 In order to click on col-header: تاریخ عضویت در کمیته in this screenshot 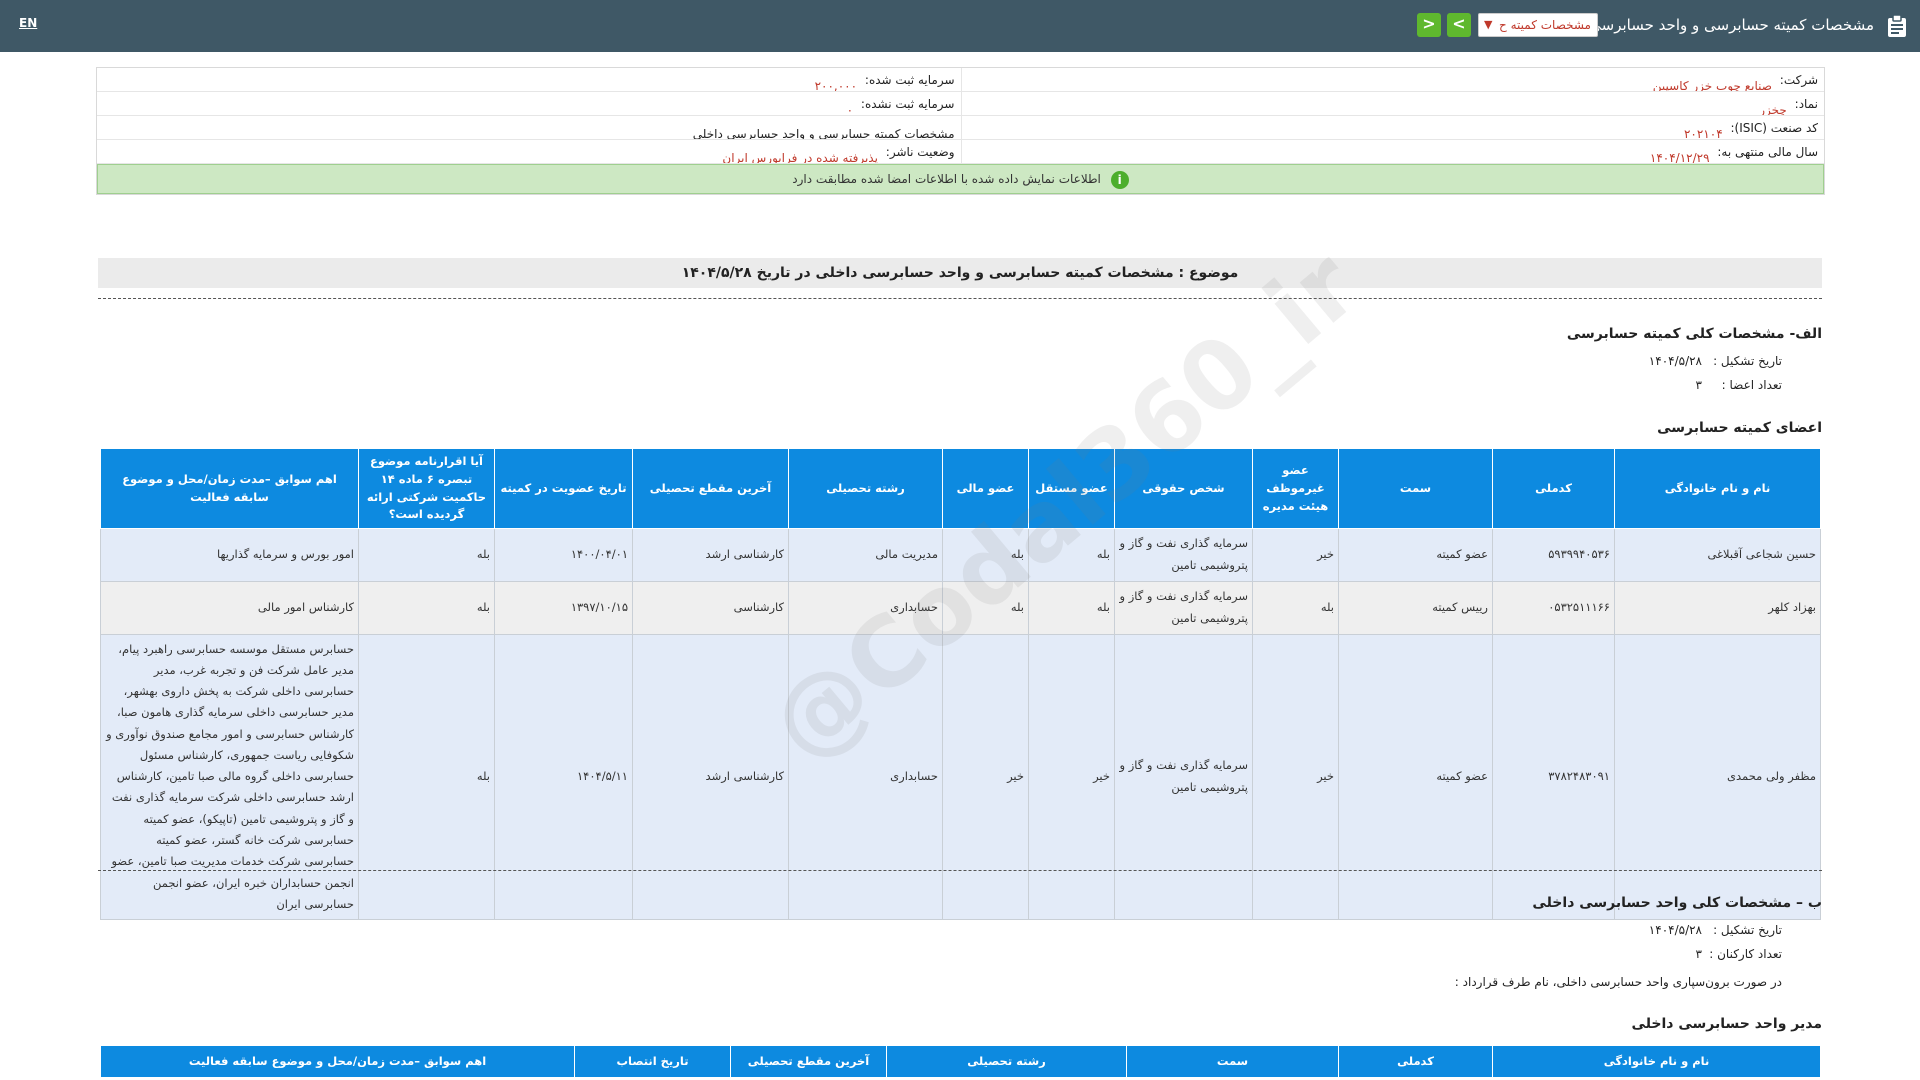, I will do `click(563, 488)`.